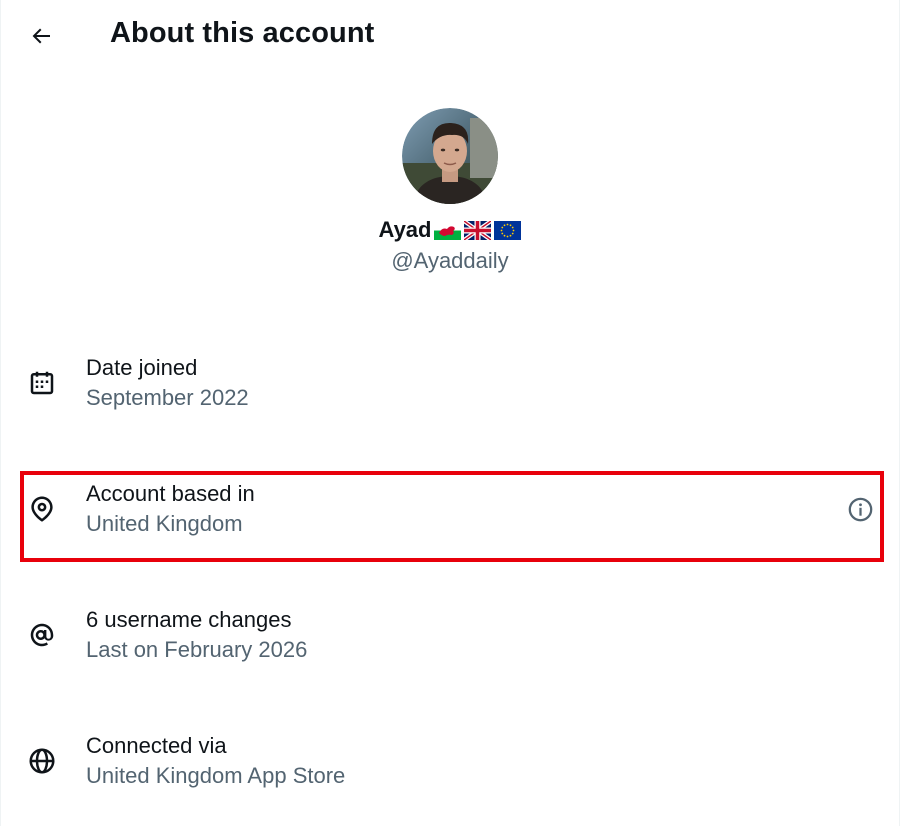  Describe the element at coordinates (167, 397) in the screenshot. I see `row-value: September 2022` at that location.